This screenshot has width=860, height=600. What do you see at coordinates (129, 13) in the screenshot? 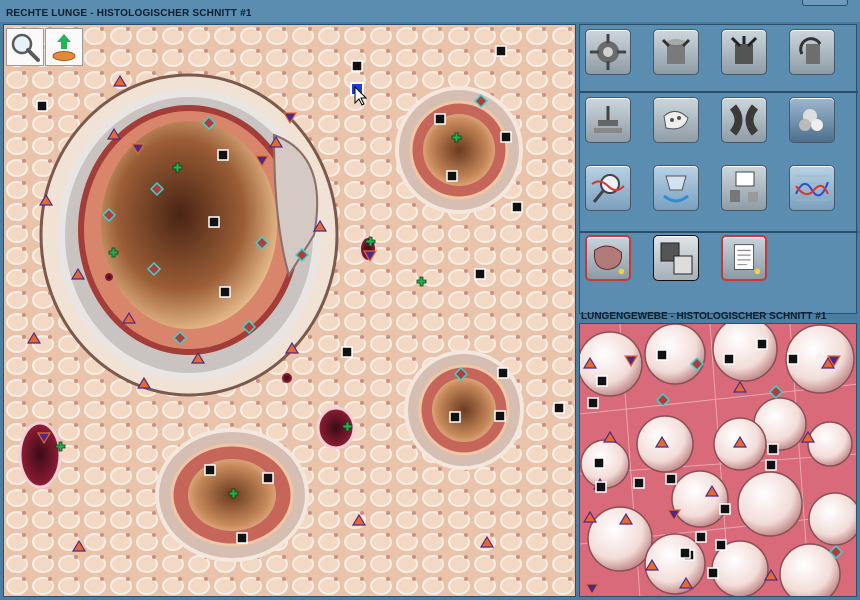
I see `window-title: RECHTE LUNGE - HISTOLOGISCHER SCHNITT #1` at bounding box center [129, 13].